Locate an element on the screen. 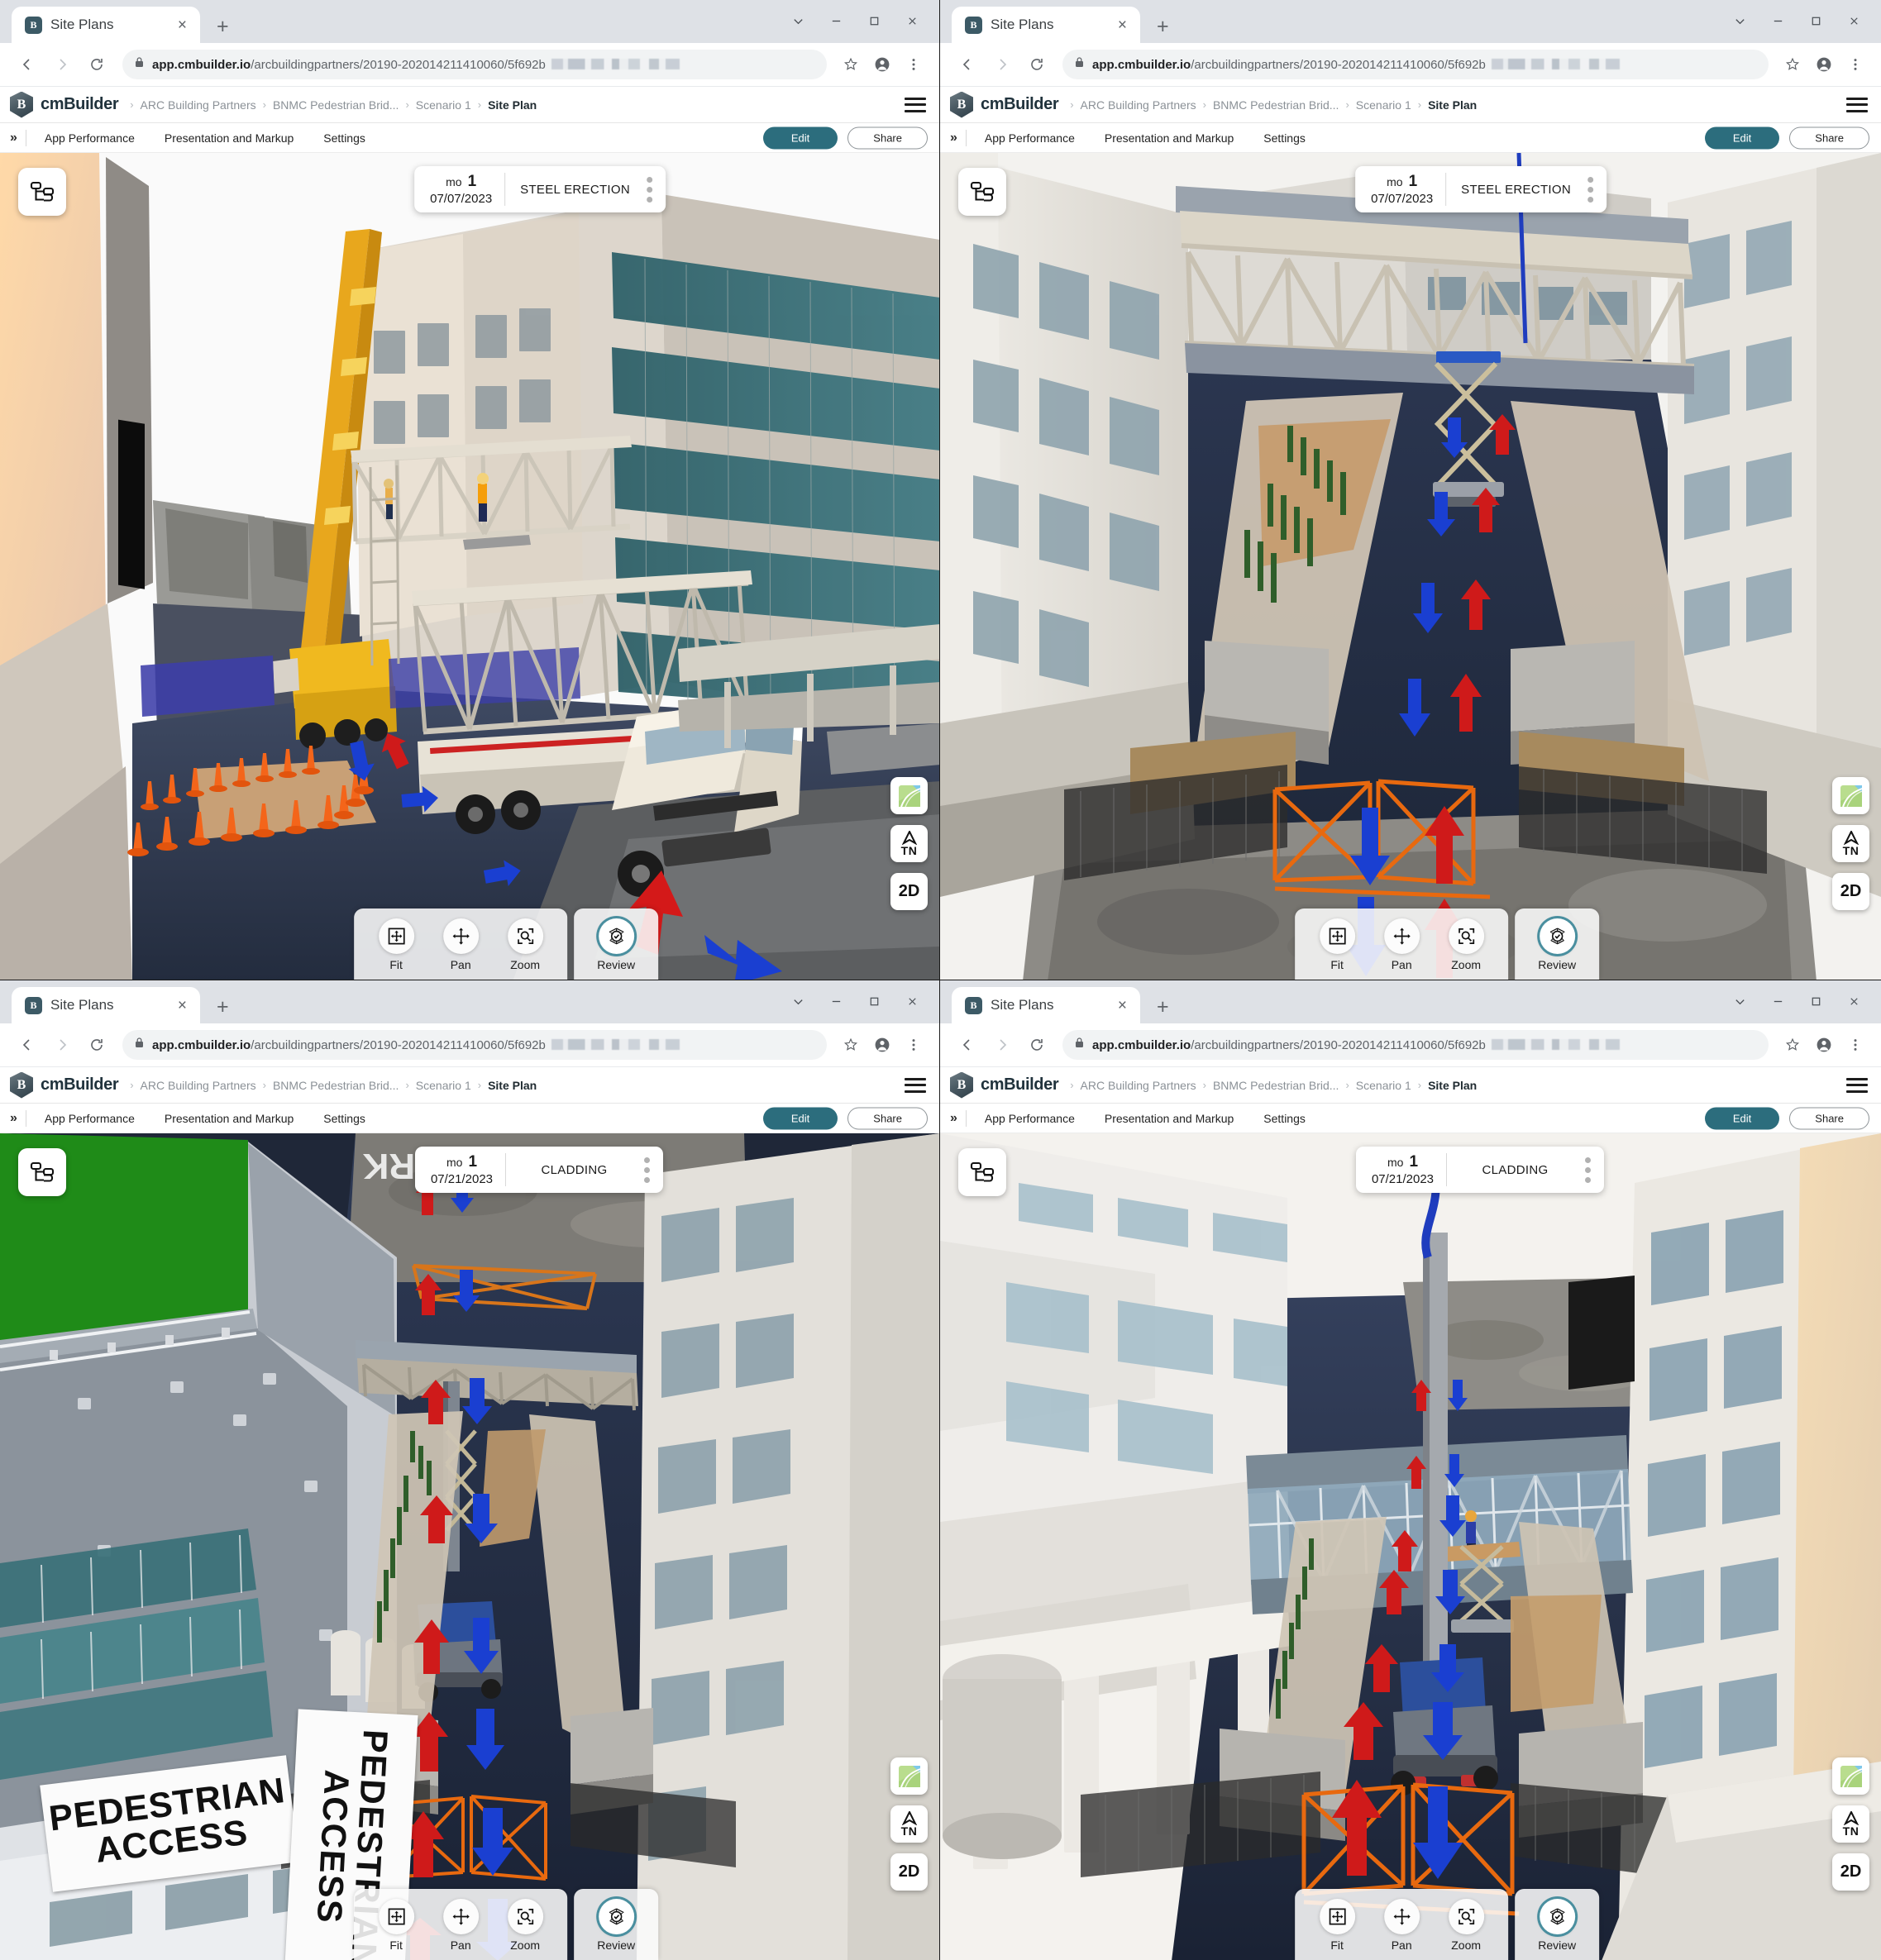 The height and width of the screenshot is (1960, 1881). tool-review: Review is located at coordinates (1556, 944).